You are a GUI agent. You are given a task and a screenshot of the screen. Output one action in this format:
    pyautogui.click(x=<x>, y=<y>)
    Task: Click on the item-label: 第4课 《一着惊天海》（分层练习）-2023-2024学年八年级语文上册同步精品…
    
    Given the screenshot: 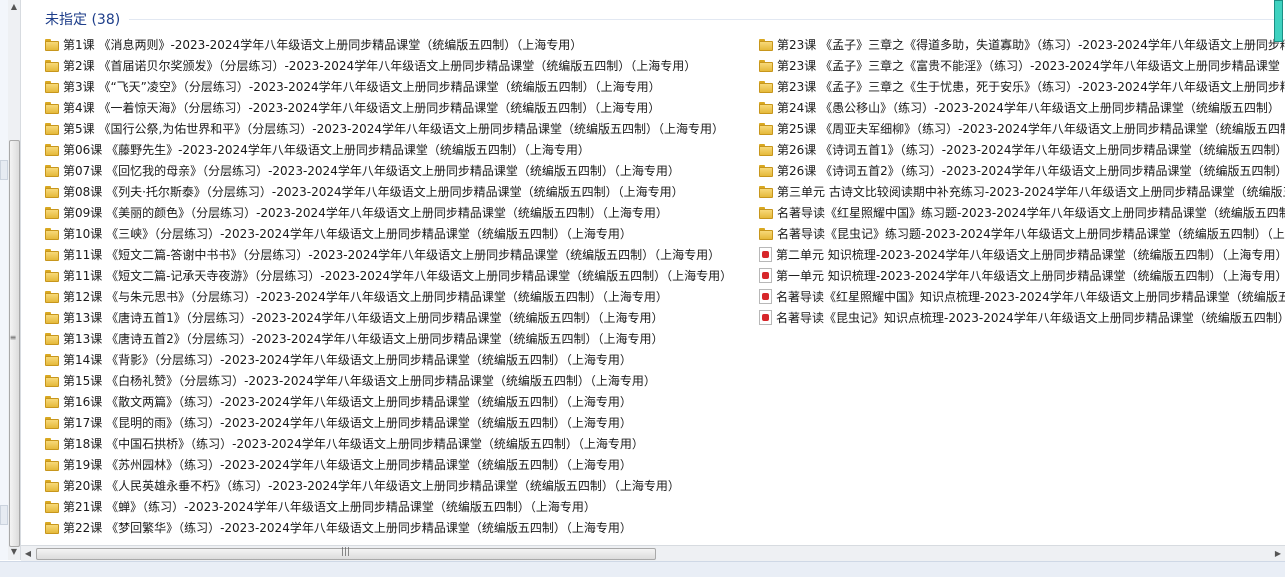 What is the action you would take?
    pyautogui.click(x=362, y=108)
    